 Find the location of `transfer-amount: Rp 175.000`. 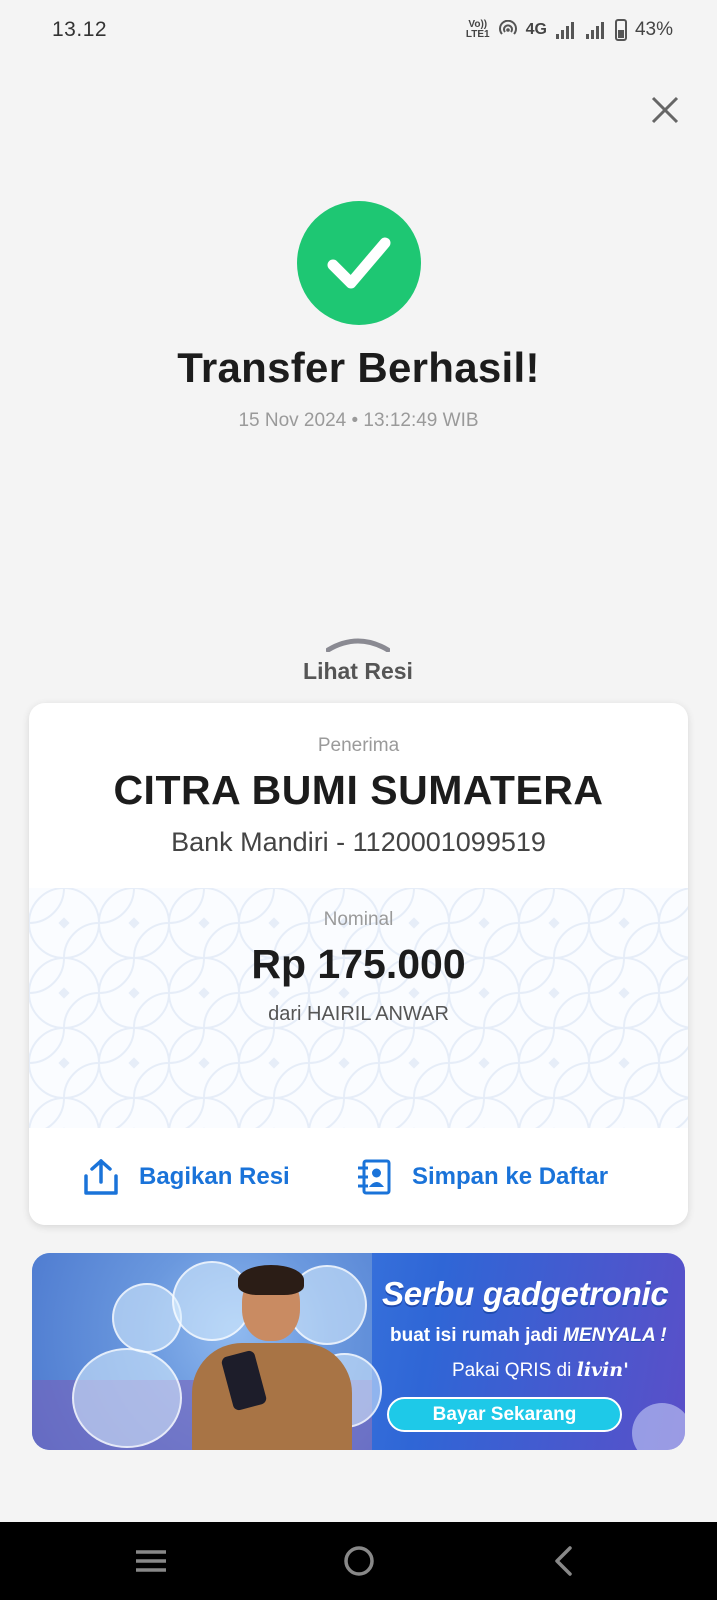

transfer-amount: Rp 175.000 is located at coordinates (358, 964).